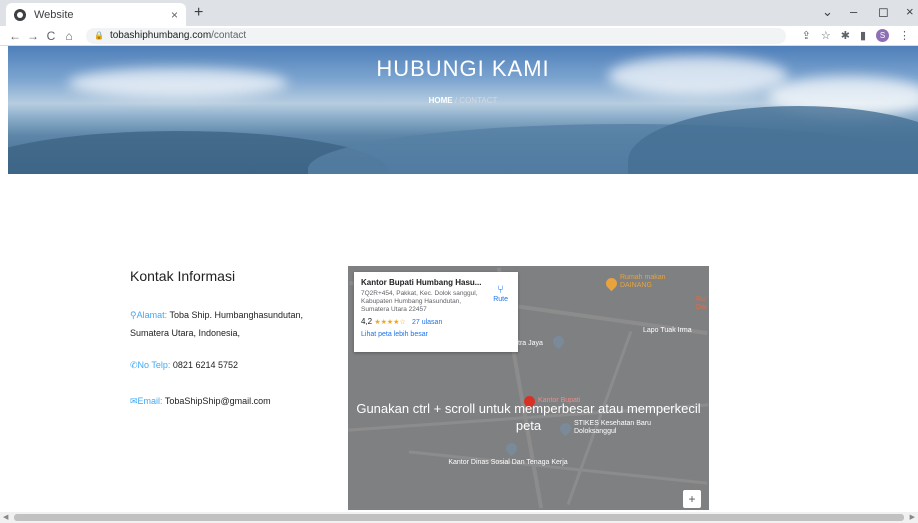  What do you see at coordinates (508, 462) in the screenshot?
I see `poi-label: Kantor Dinas Sosial Dan Tenaga Kerja` at bounding box center [508, 462].